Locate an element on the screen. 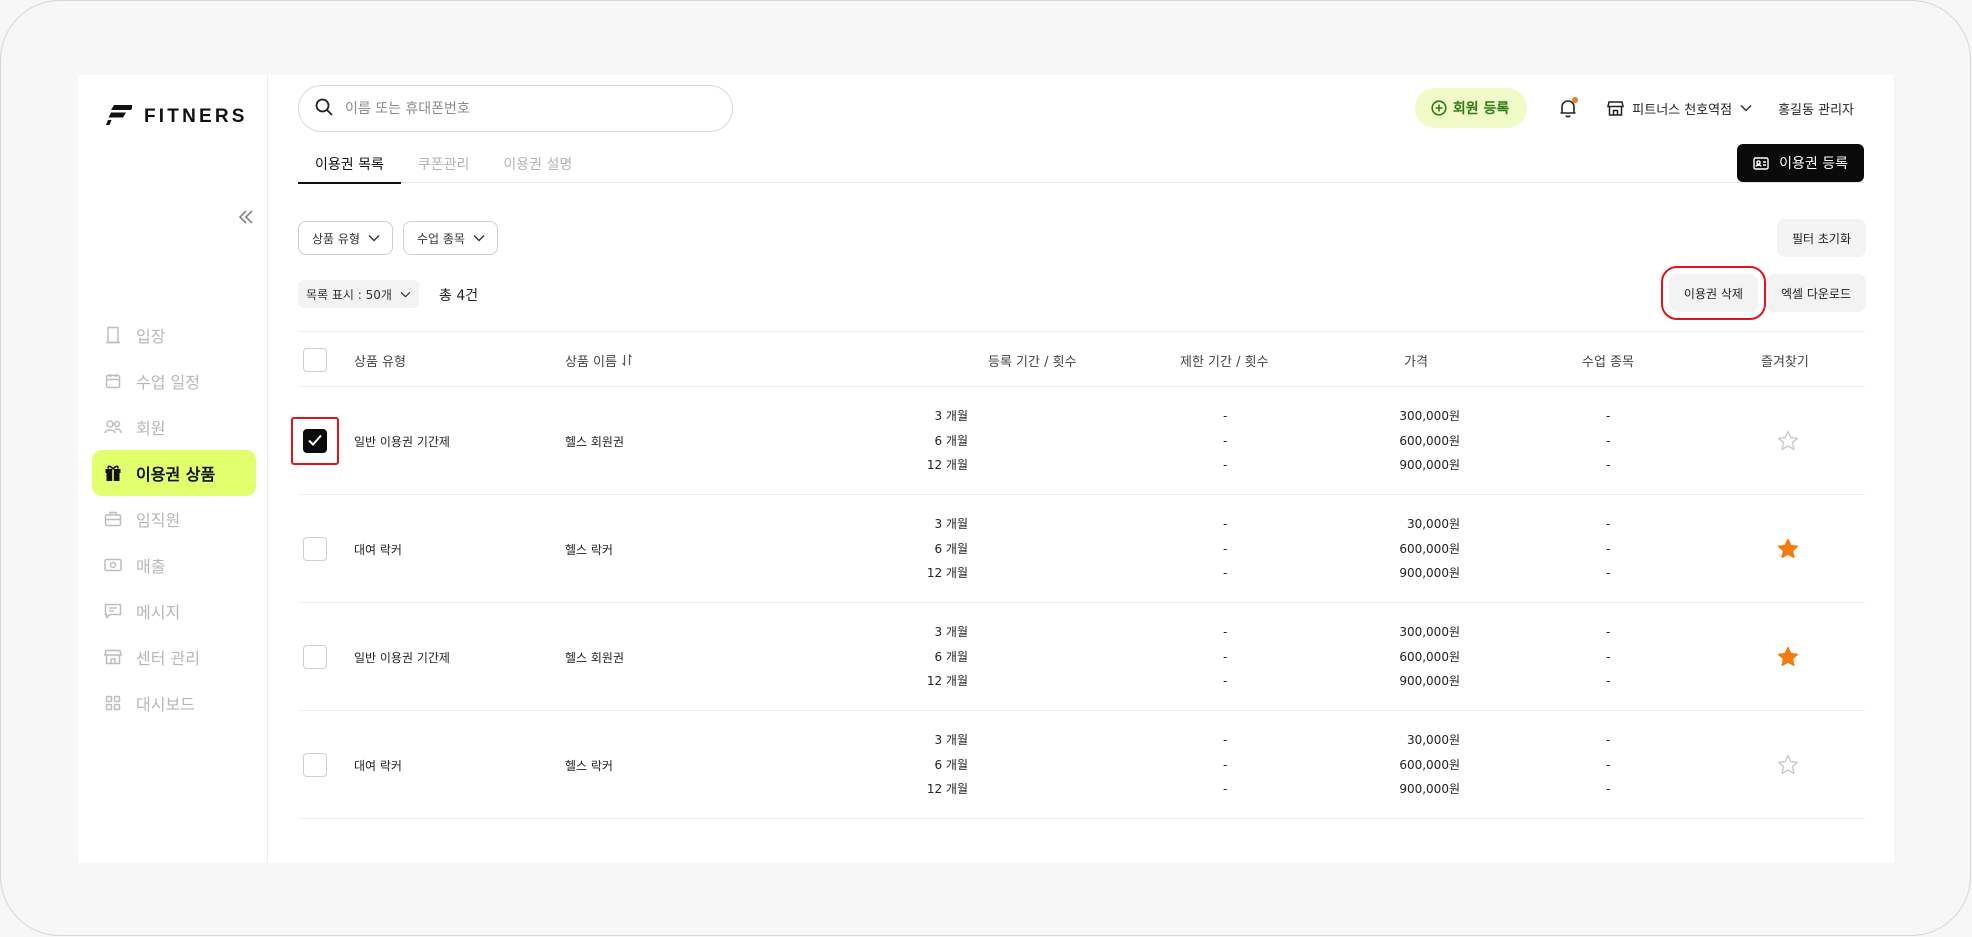  members-icon is located at coordinates (113, 427).